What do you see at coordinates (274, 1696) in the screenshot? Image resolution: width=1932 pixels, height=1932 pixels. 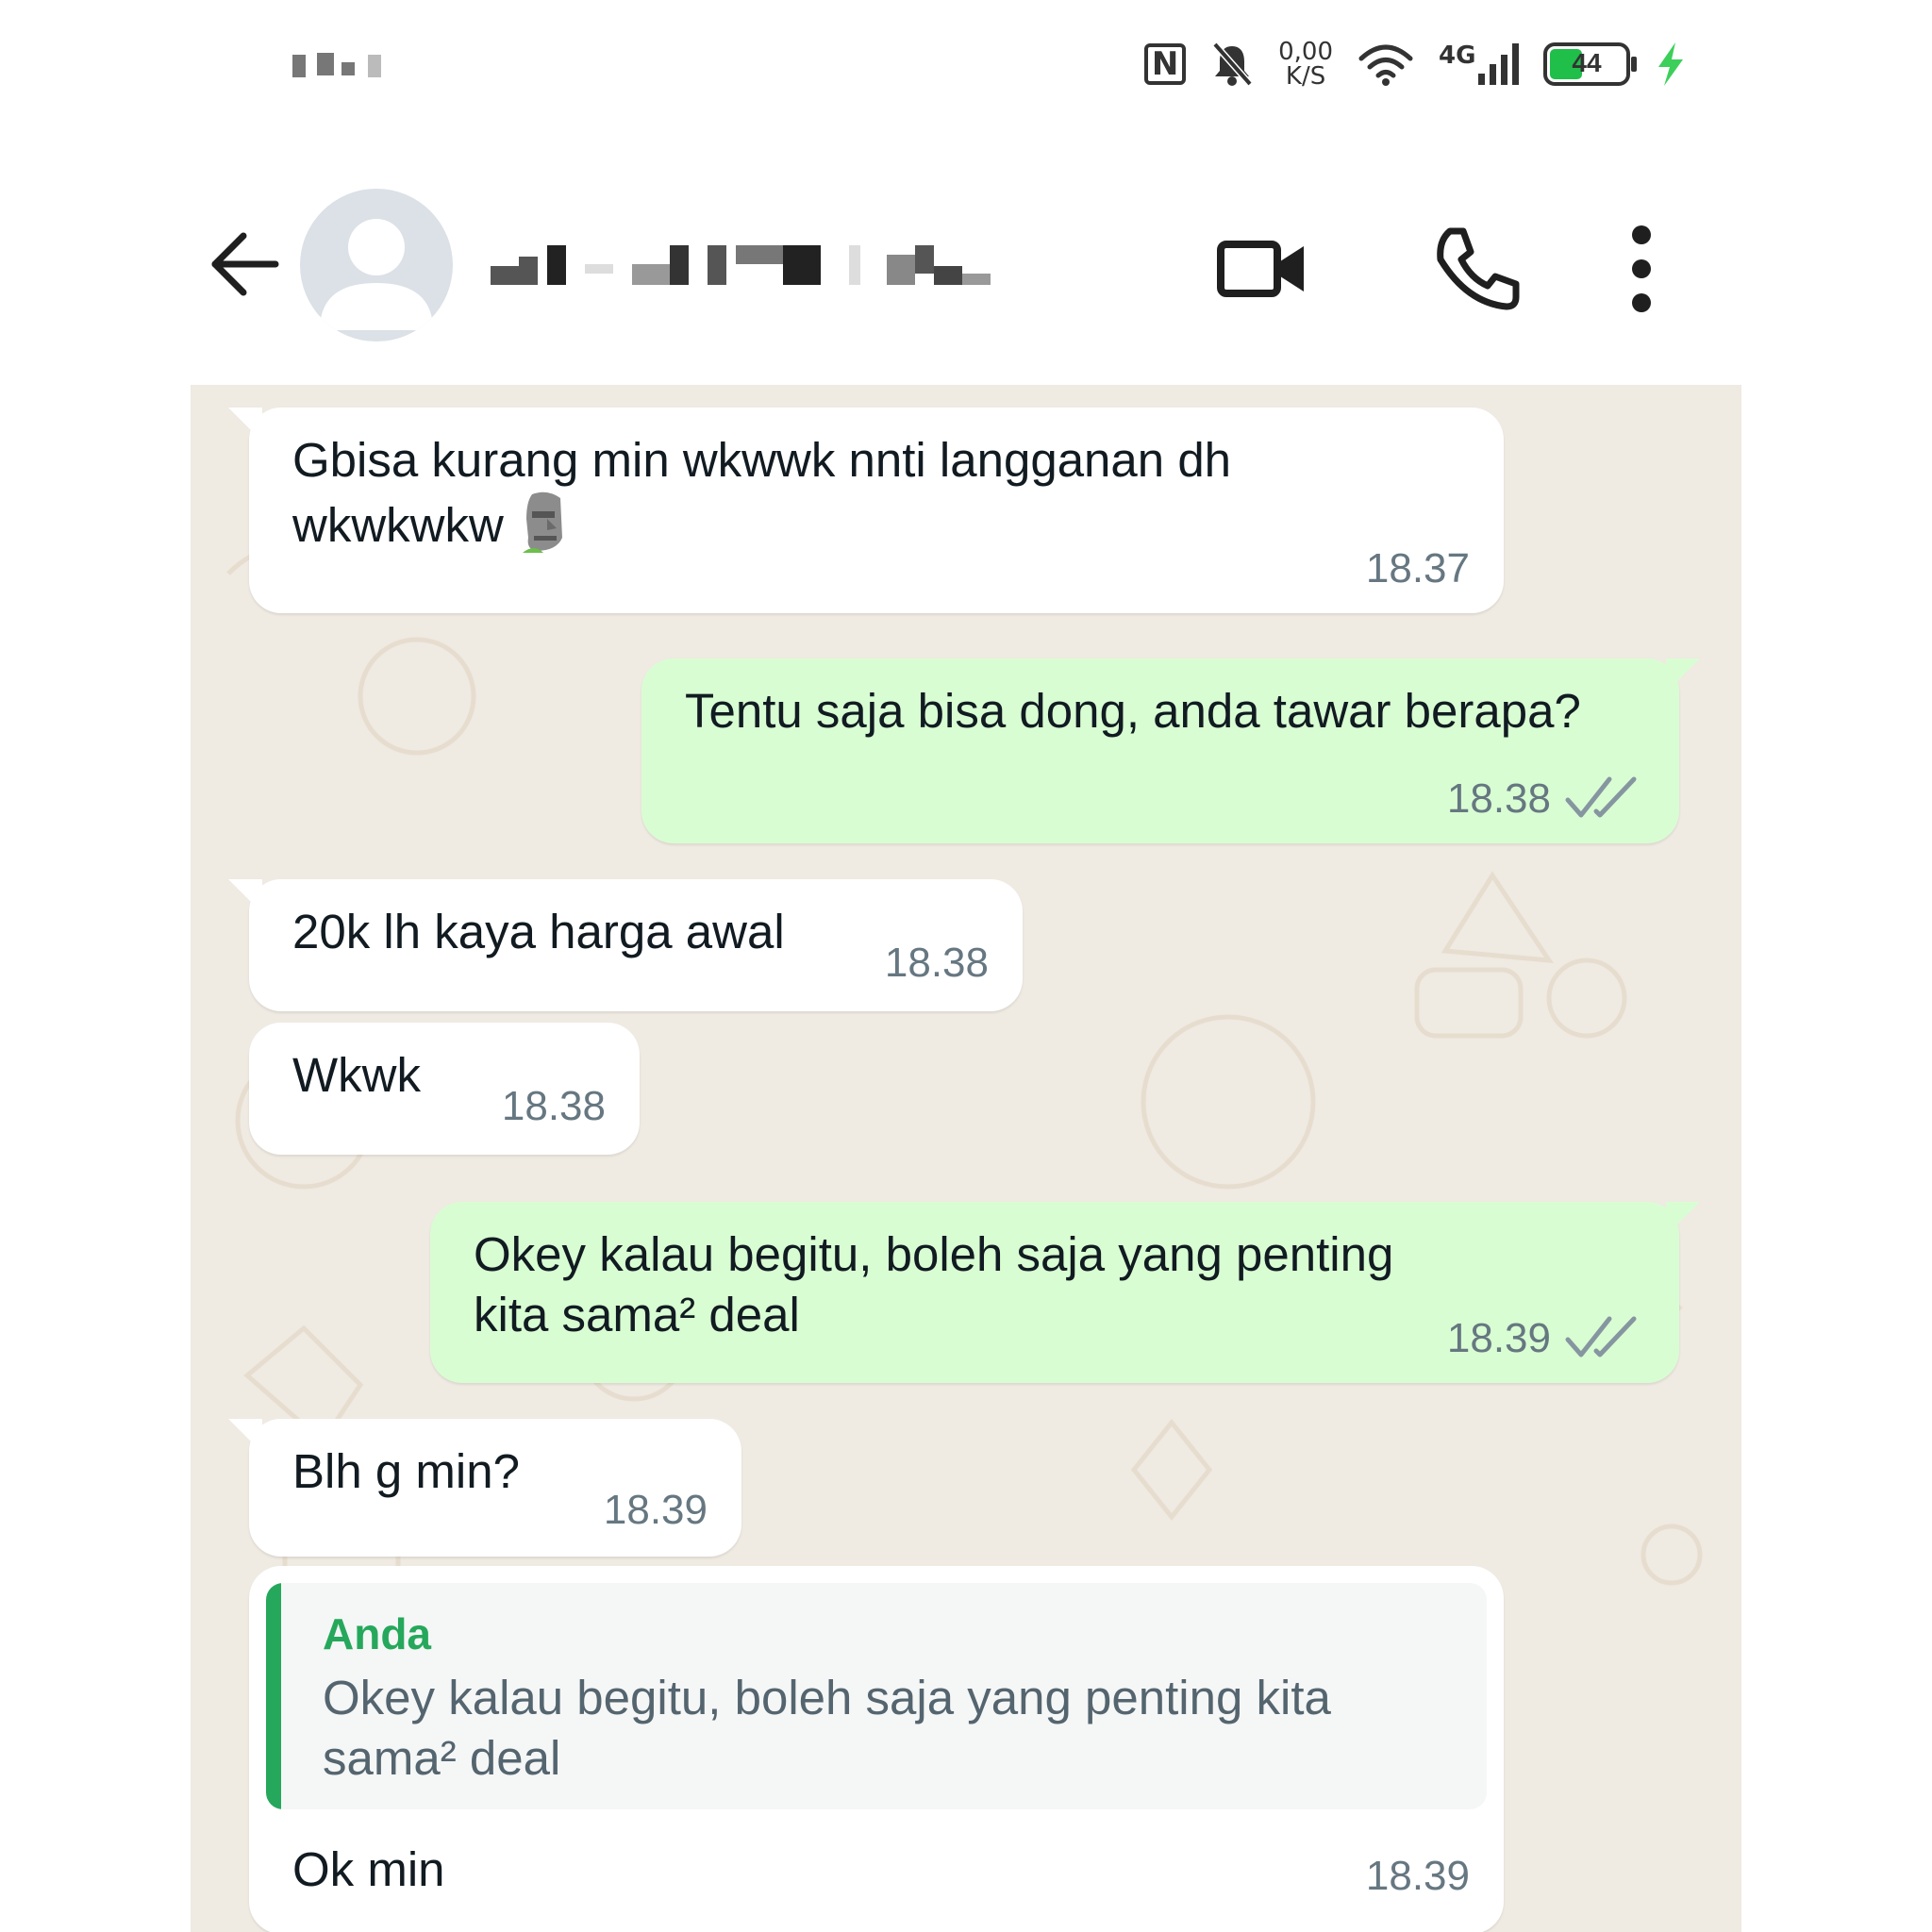 I see `quote-accent-bar` at bounding box center [274, 1696].